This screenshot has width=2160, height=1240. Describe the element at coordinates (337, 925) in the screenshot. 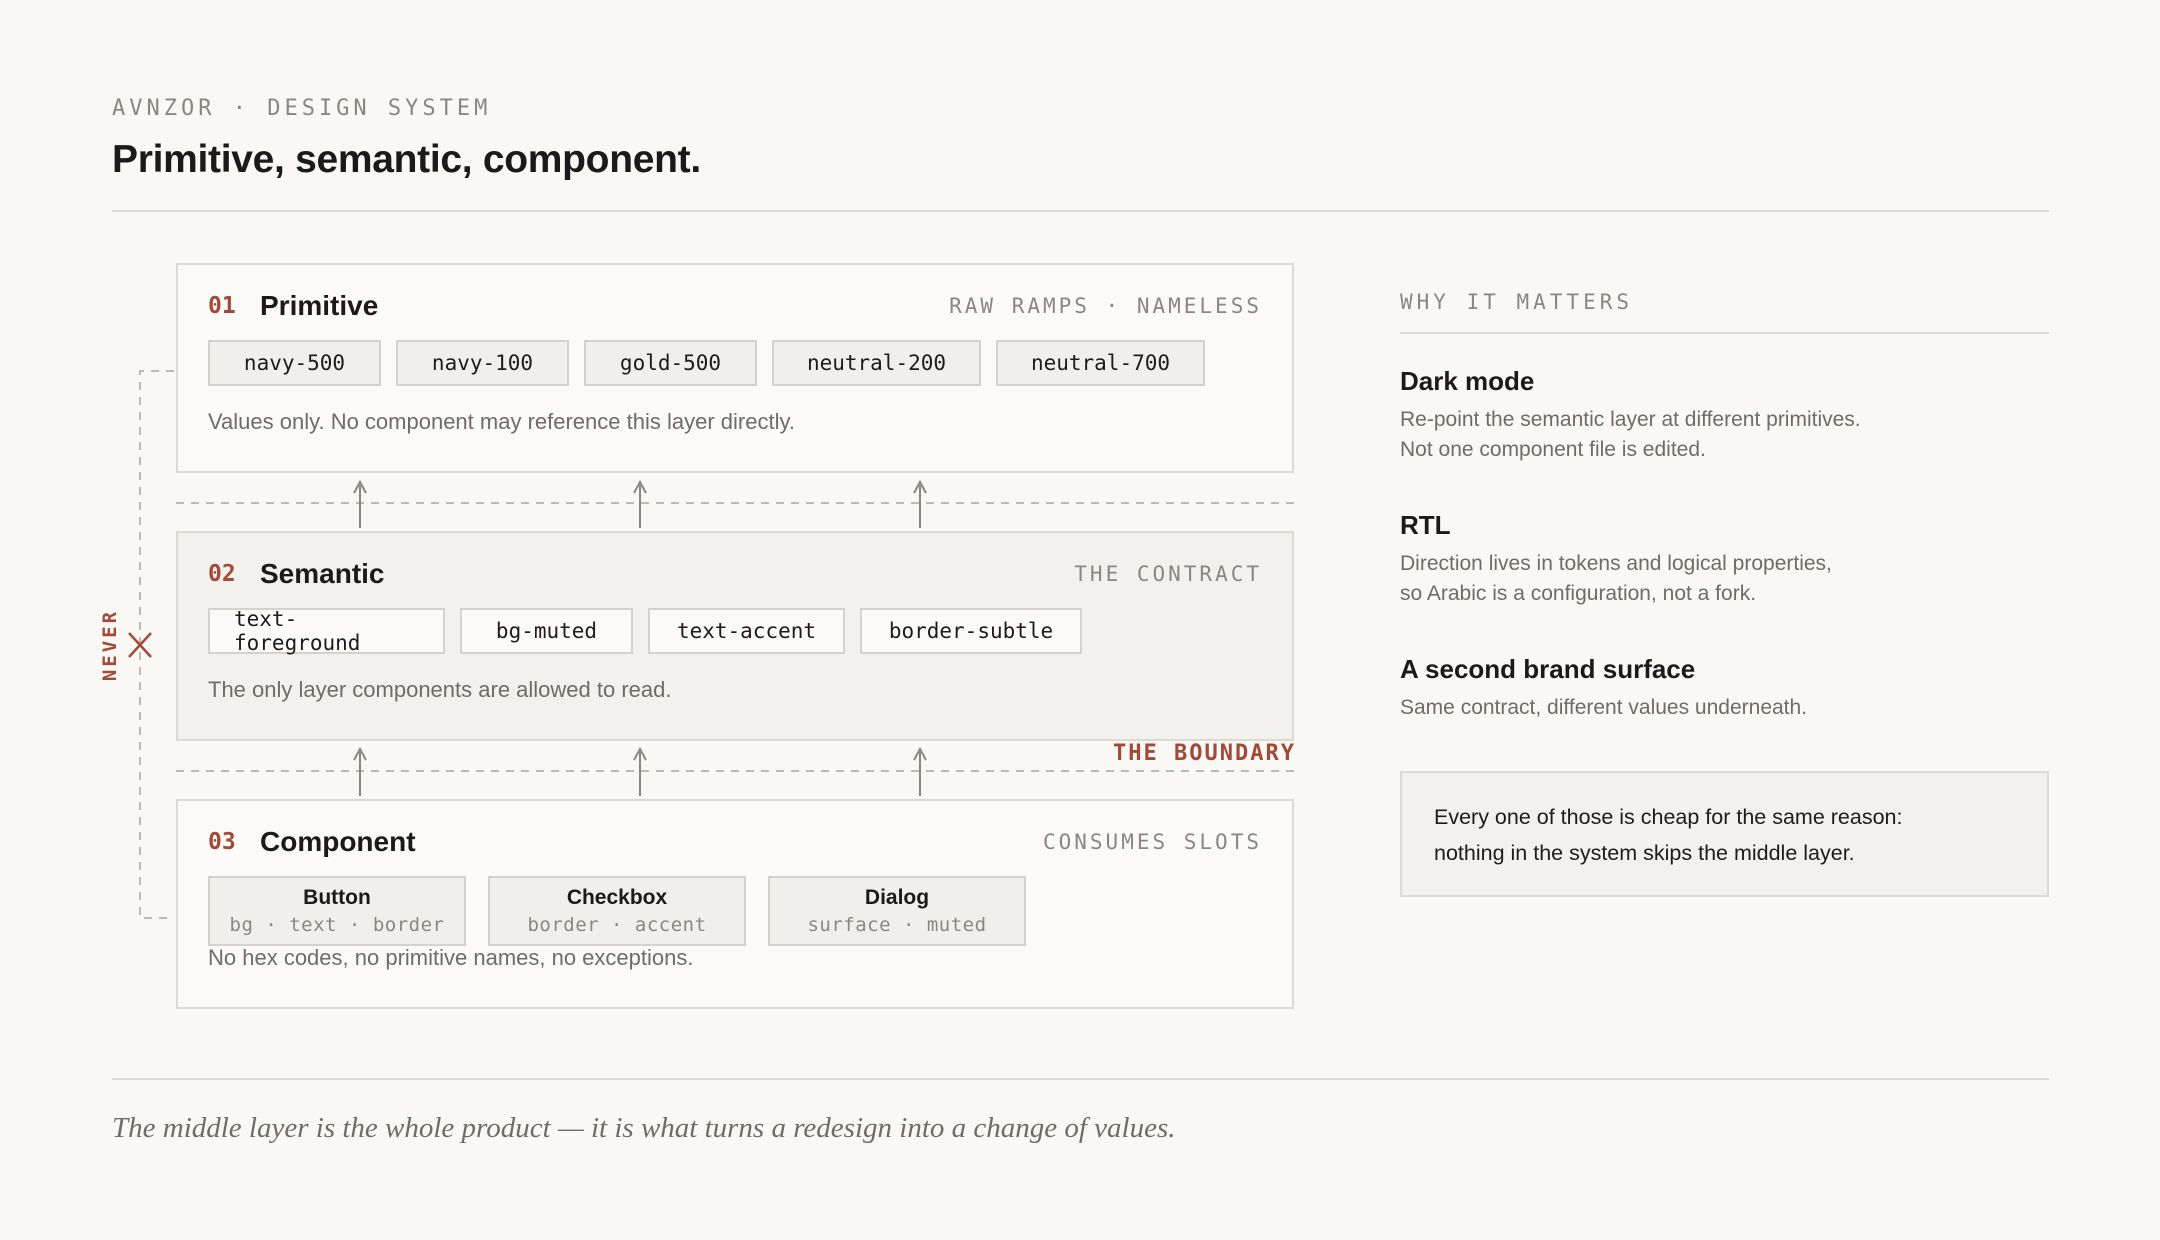

I see `component-slots: bg · text · border` at that location.